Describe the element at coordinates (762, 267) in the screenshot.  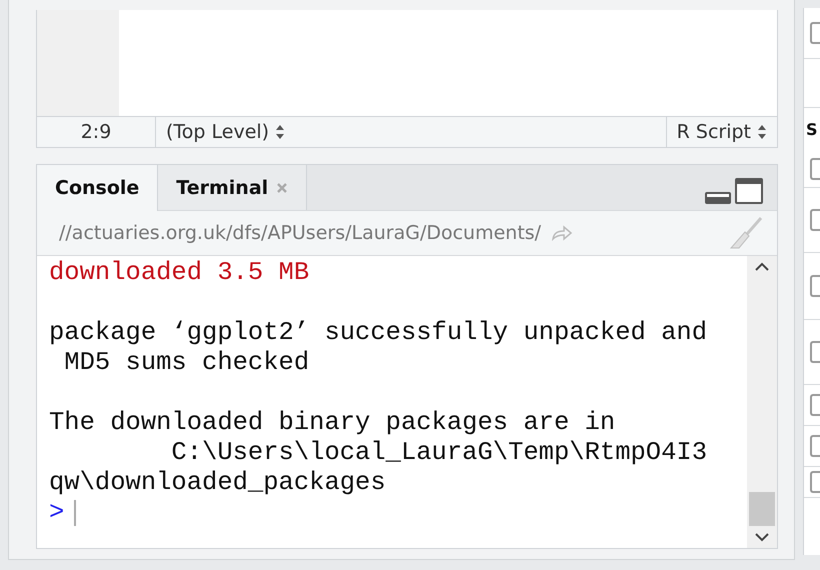
I see `scroll-up-icon` at that location.